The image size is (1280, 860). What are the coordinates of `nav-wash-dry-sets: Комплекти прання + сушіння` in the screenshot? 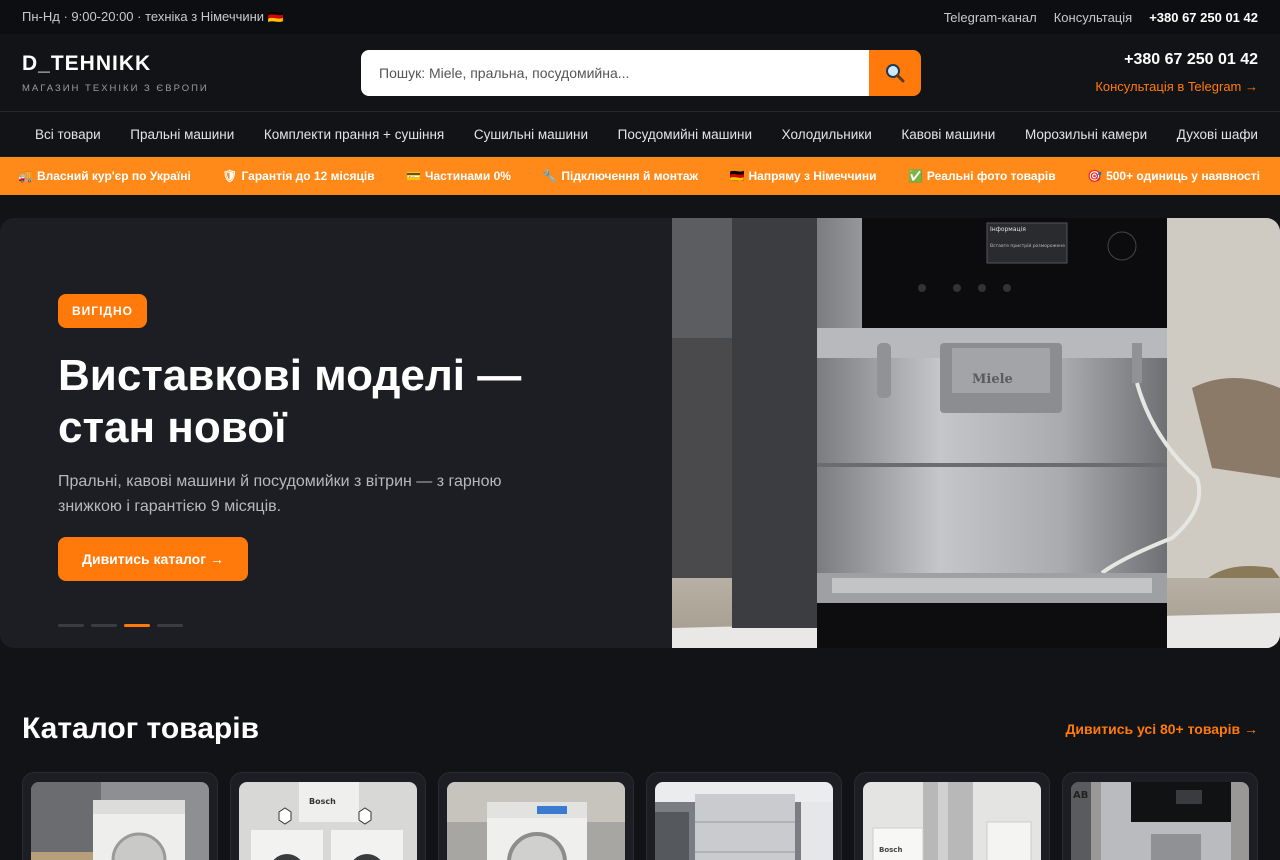 It's located at (354, 134).